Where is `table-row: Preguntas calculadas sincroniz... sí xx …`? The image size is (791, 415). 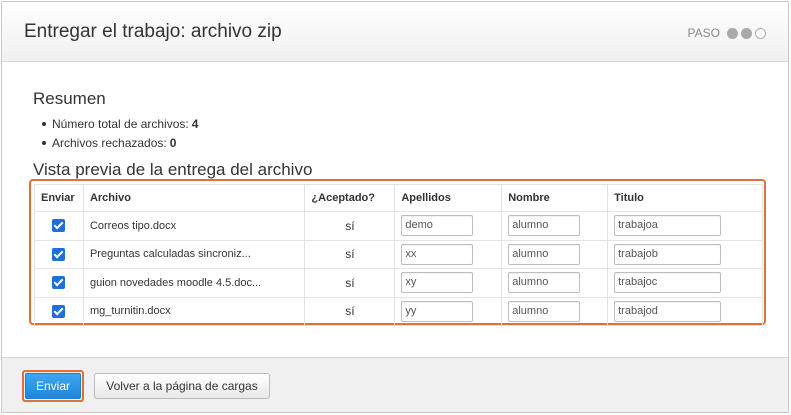 table-row: Preguntas calculadas sincroniz... sí xx … is located at coordinates (398, 254).